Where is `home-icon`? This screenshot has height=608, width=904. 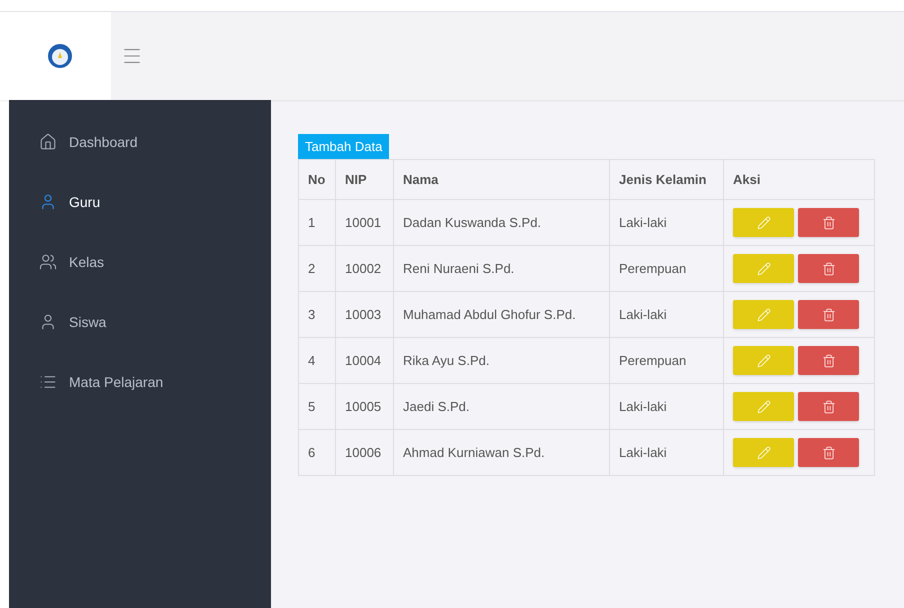
home-icon is located at coordinates (48, 142).